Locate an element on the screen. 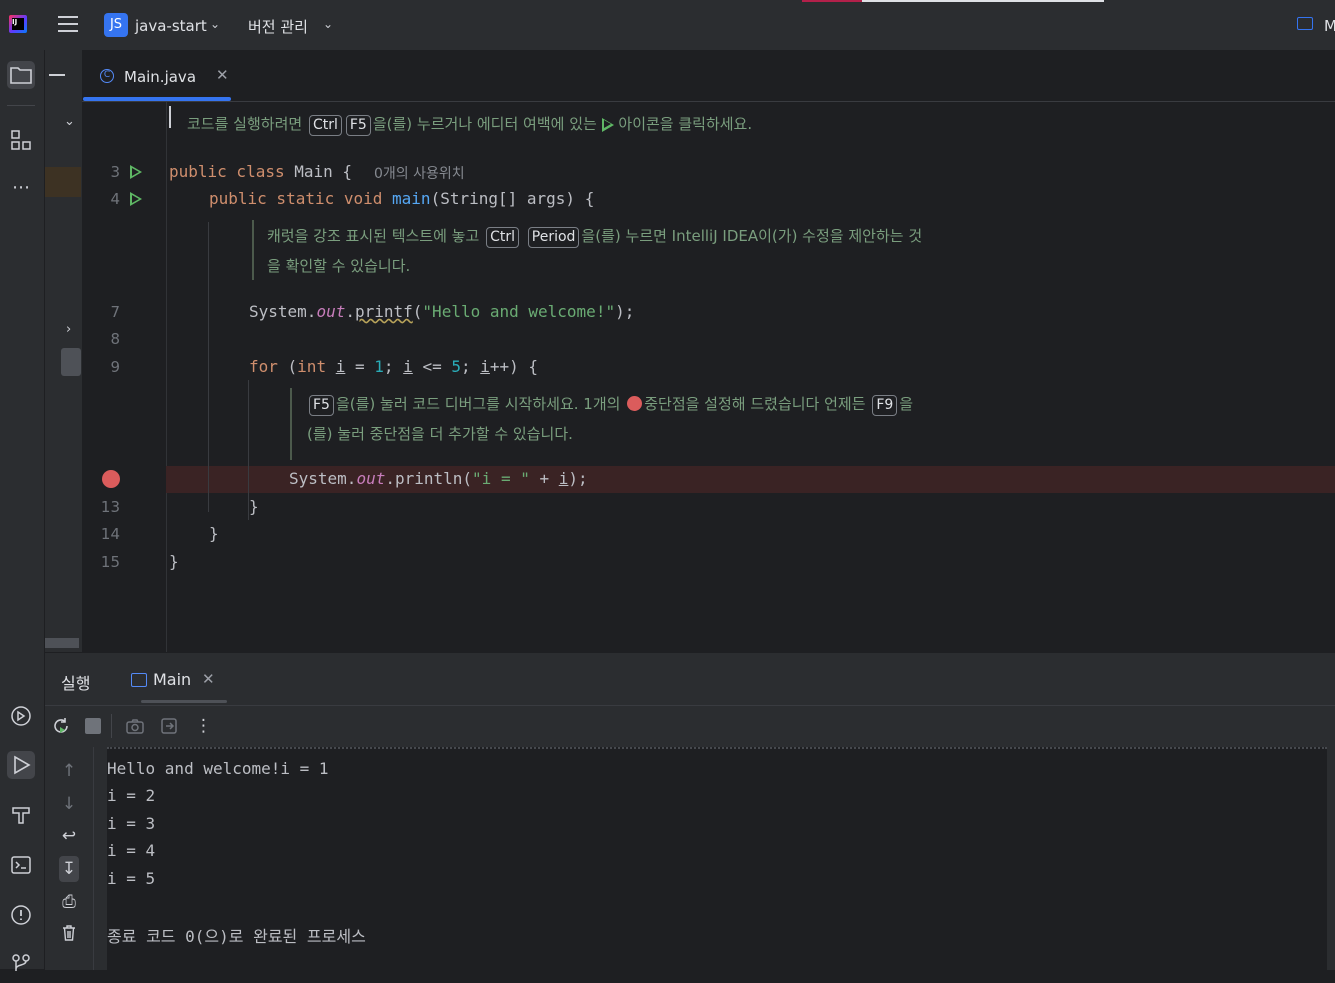 The width and height of the screenshot is (1335, 983). code-line-7: System.out.printf("Hello and welcome!"); is located at coordinates (441, 311).